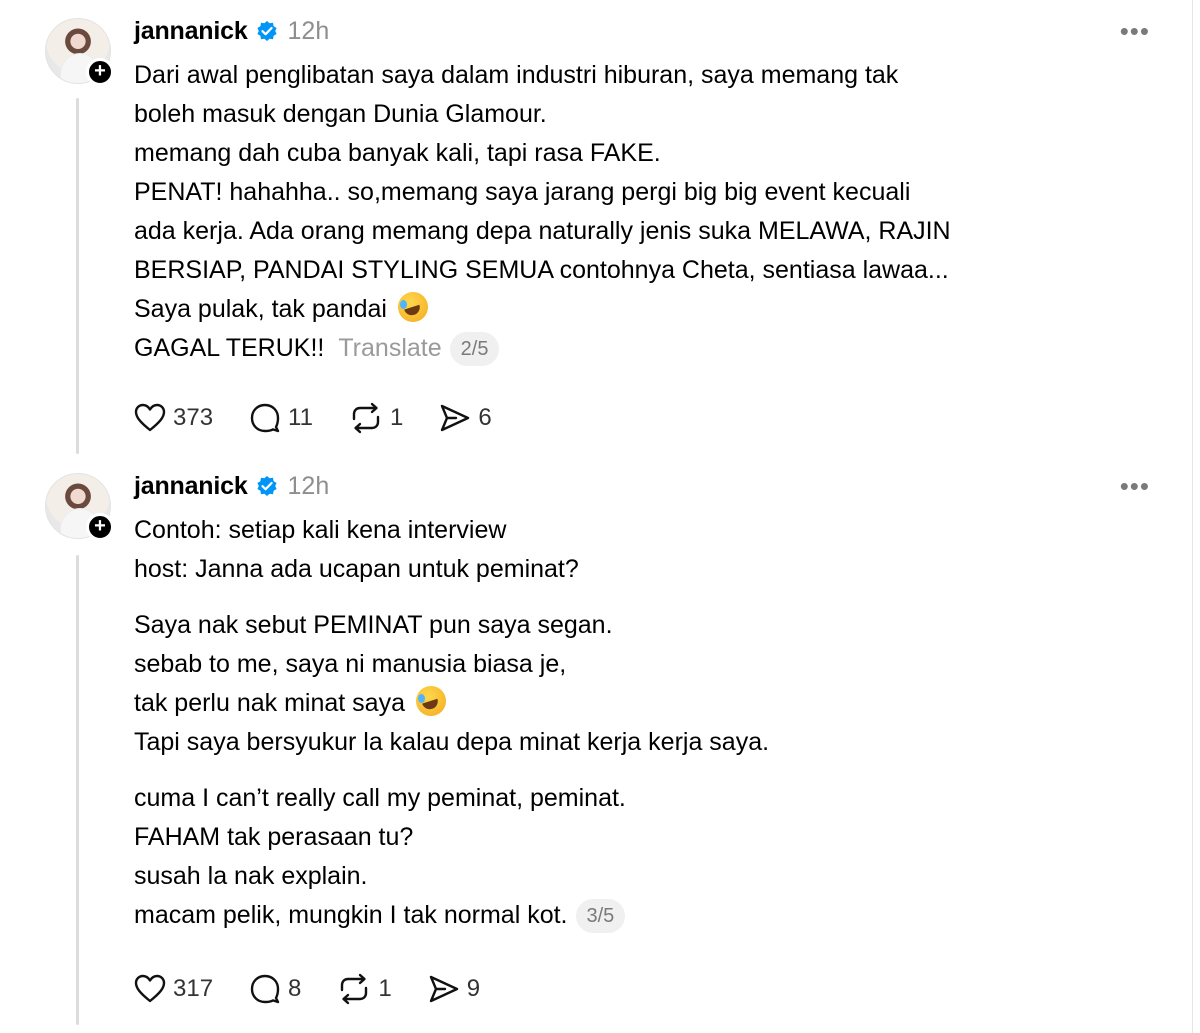 This screenshot has height=1033, width=1200. Describe the element at coordinates (473, 988) in the screenshot. I see `share-count: 9` at that location.